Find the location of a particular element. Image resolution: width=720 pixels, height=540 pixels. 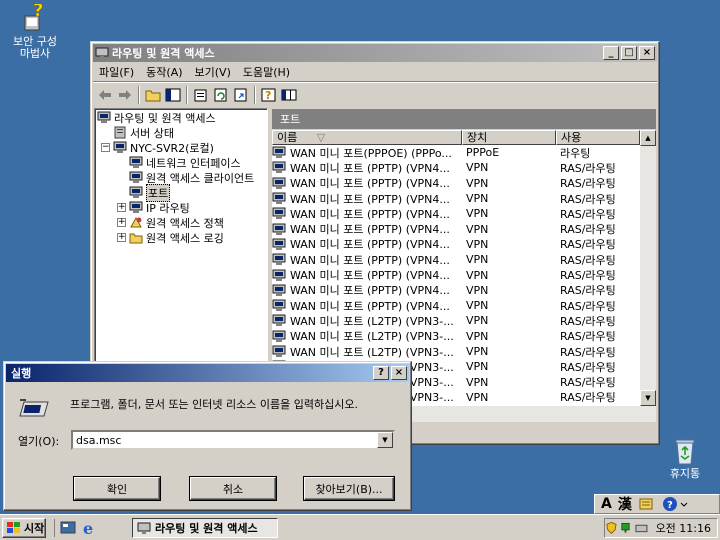

taskbar-item-label: 라우팅 및 원격 액세스 is located at coordinates (206, 528).